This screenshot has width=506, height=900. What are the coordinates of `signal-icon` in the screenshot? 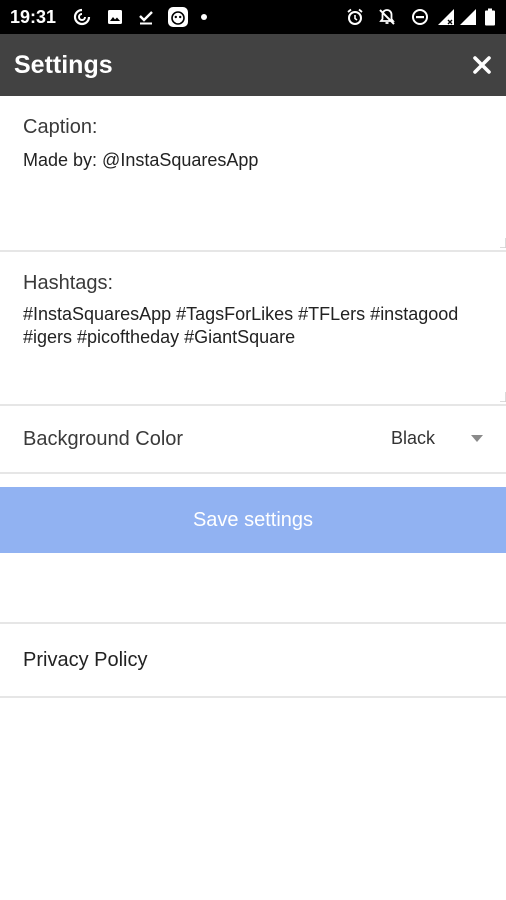 It's located at (446, 17).